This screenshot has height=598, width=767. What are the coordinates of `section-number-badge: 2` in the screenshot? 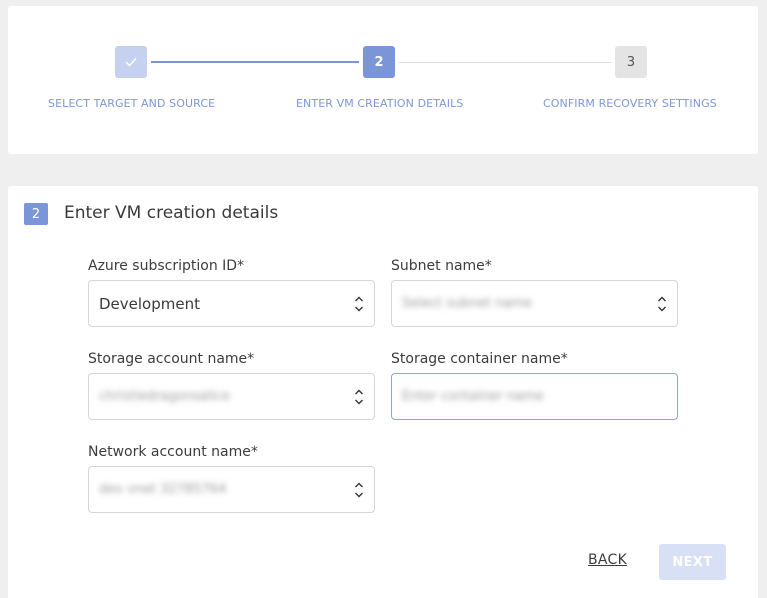 It's located at (36, 214).